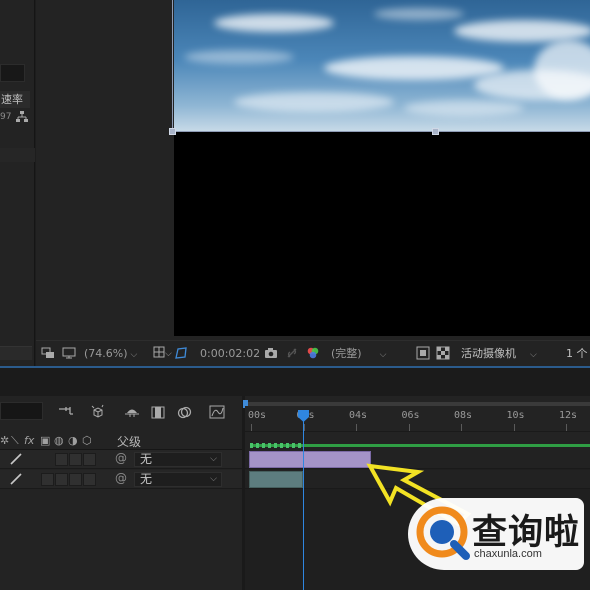  What do you see at coordinates (4, 440) in the screenshot?
I see `solo-column-icon: ✲` at bounding box center [4, 440].